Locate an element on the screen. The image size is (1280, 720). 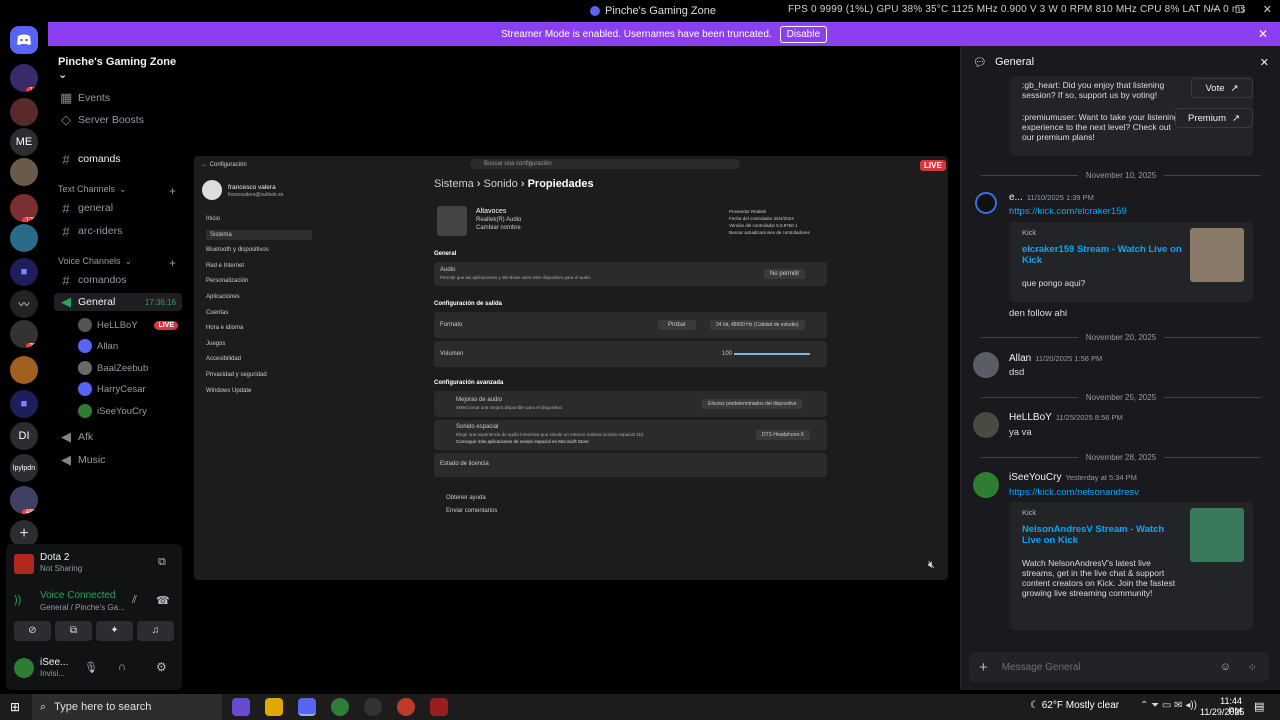
voice-user: HarryCesar is located at coordinates (128, 389).